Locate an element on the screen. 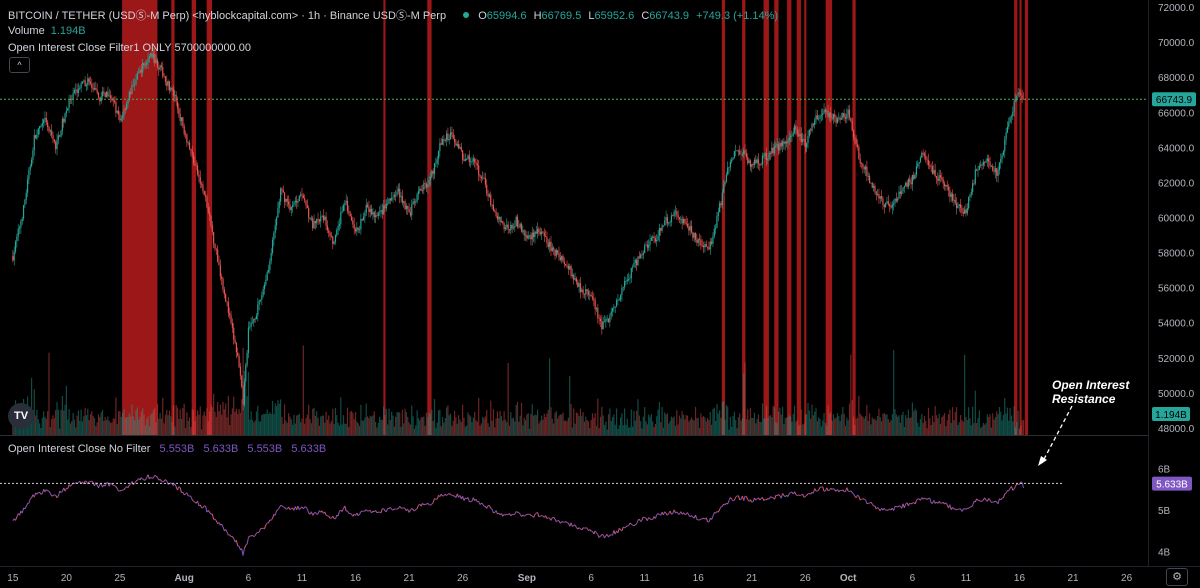 The image size is (1200, 588). low-value: 65952.6 is located at coordinates (614, 16).